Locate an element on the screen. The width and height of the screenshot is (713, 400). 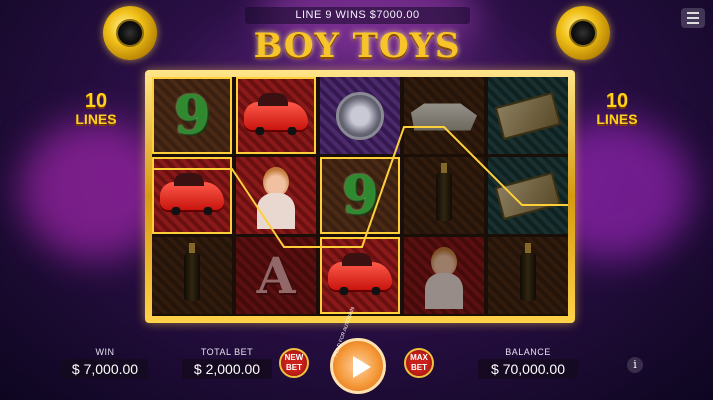
new-bet-button: NEW BET is located at coordinates (294, 363).